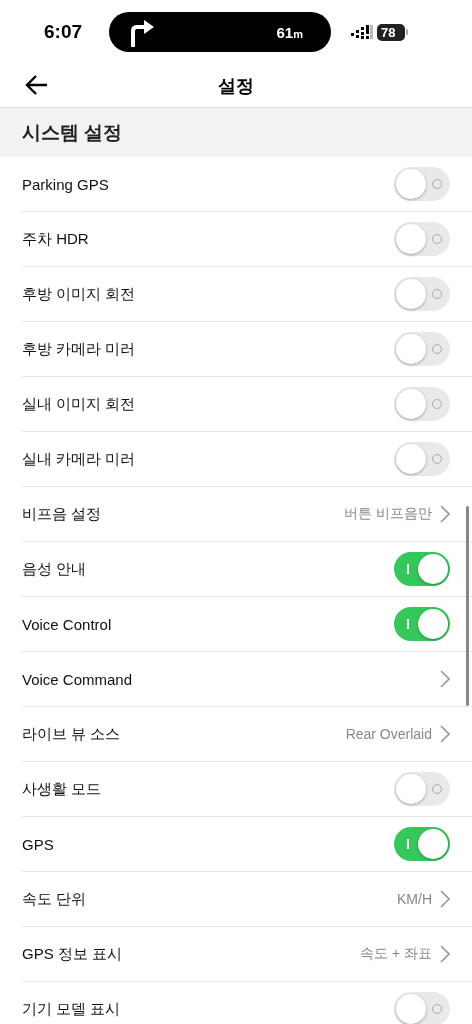 Image resolution: width=472 pixels, height=1024 pixels. What do you see at coordinates (388, 734) in the screenshot?
I see `setting-value: Rear Overlaid` at bounding box center [388, 734].